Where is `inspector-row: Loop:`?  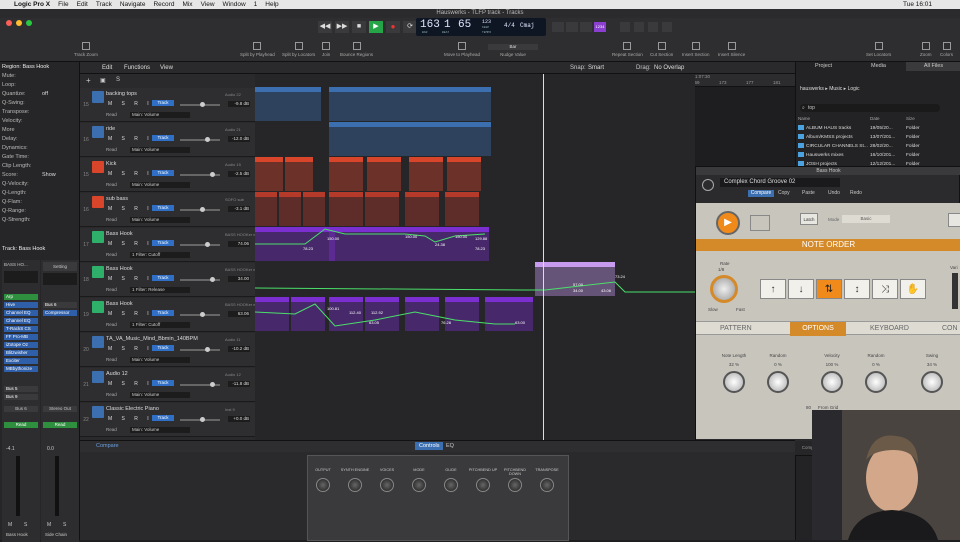
inspector-row: Loop: is located at coordinates (40, 85).